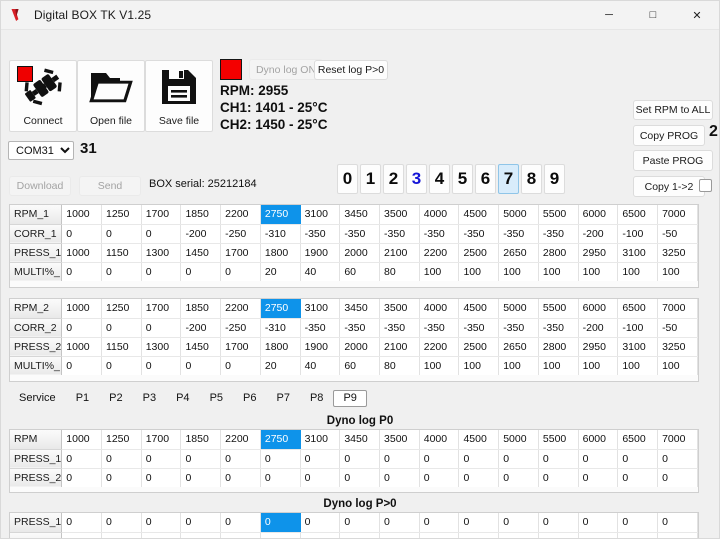  What do you see at coordinates (399, 215) in the screenshot?
I see `grid-cell: 3500` at bounding box center [399, 215].